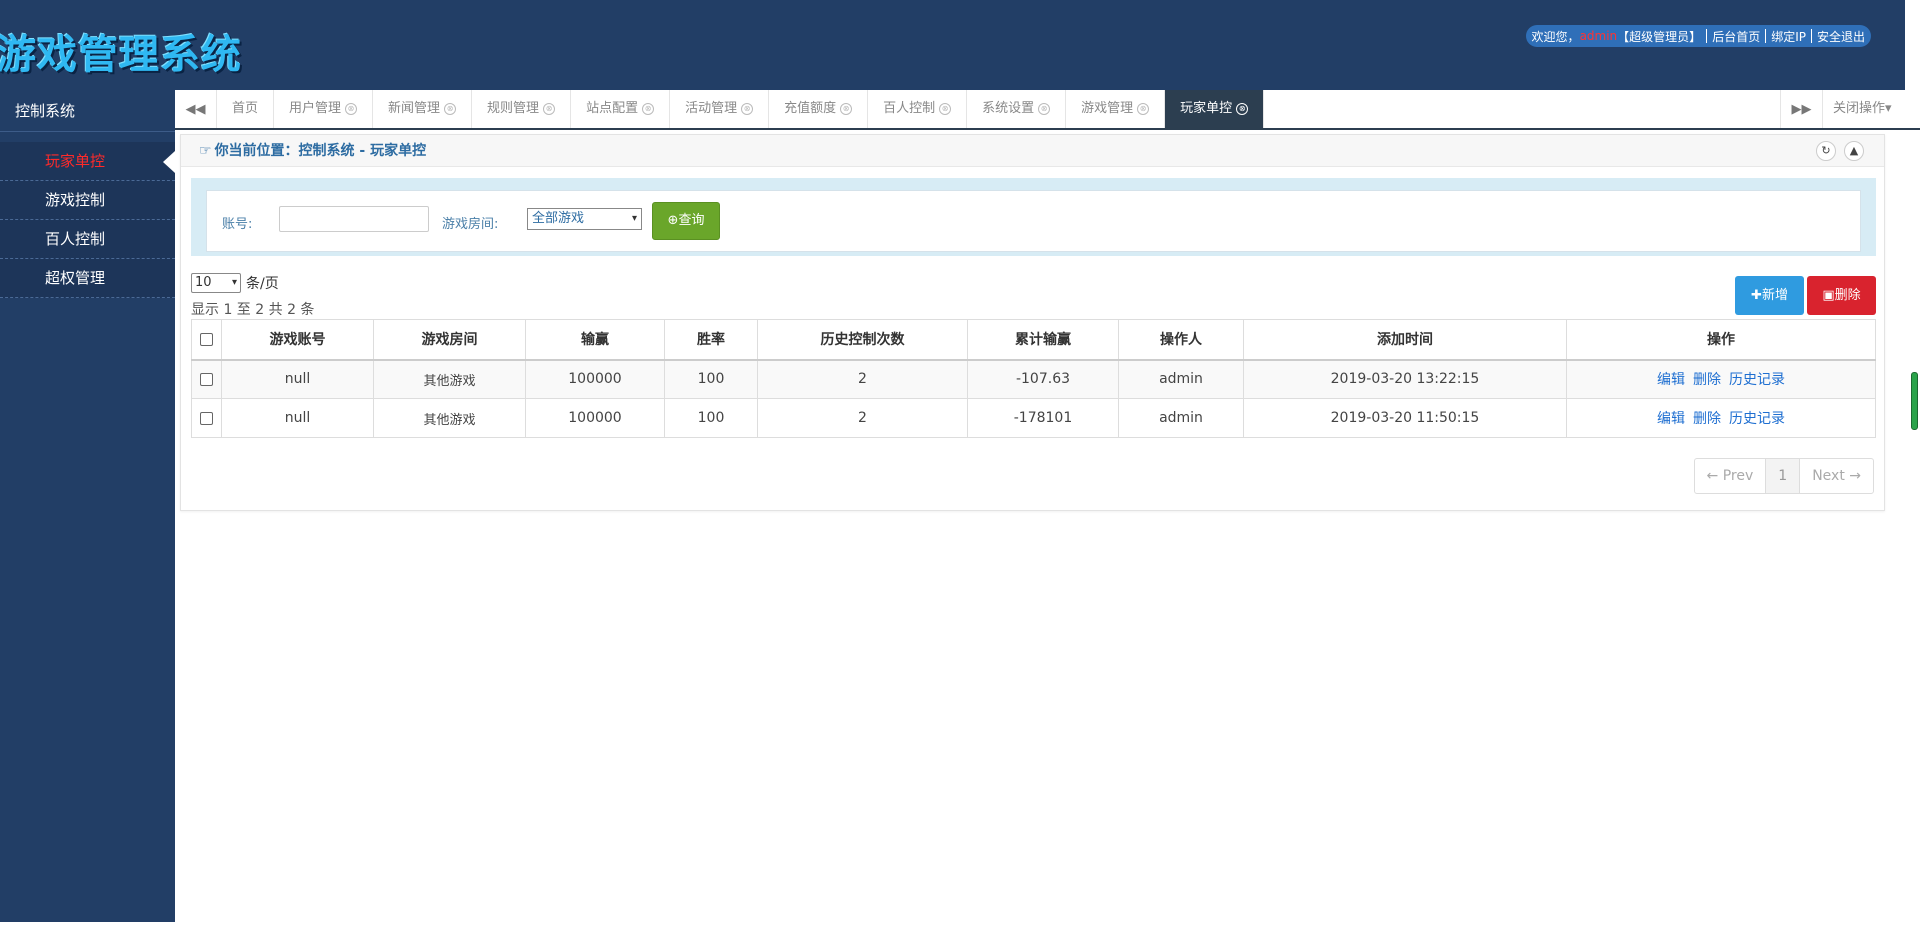 This screenshot has width=1920, height=936. Describe the element at coordinates (196, 109) in the screenshot. I see `tab-scroll-left-icon: ◀◀` at that location.